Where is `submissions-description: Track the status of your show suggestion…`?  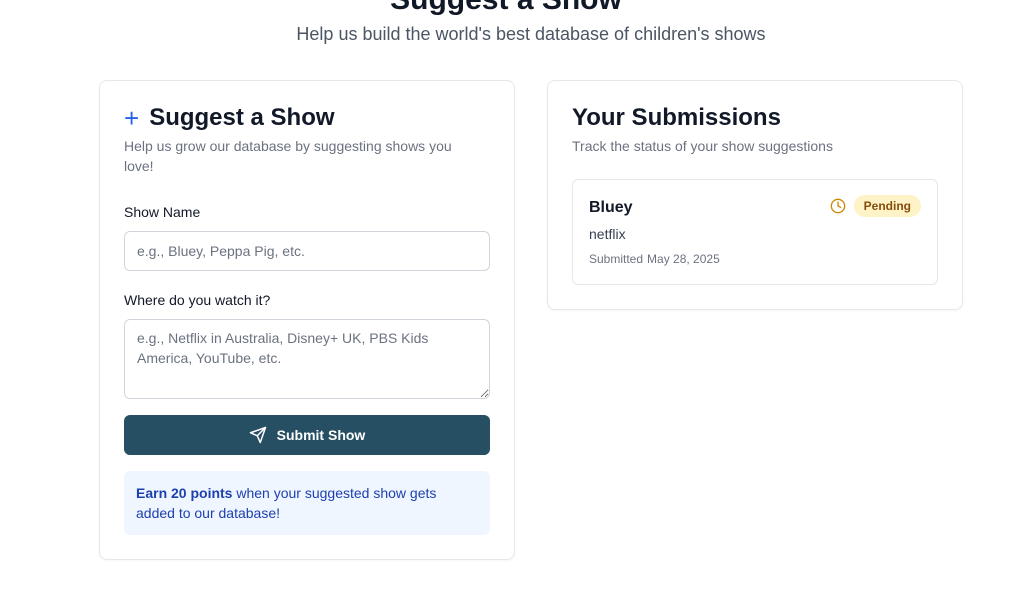
submissions-description: Track the status of your show suggestion… is located at coordinates (702, 146).